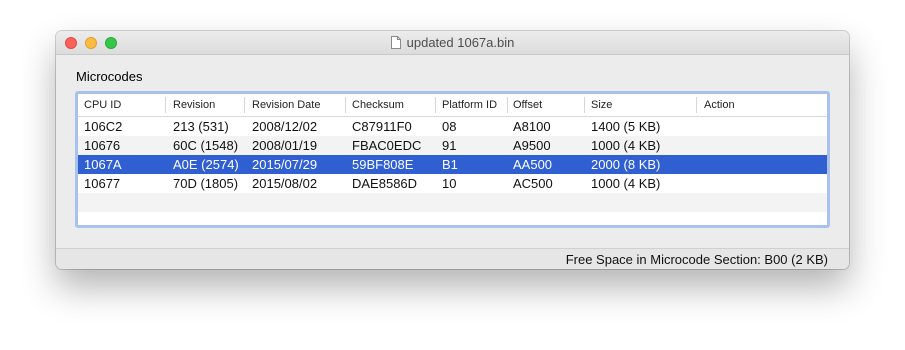  Describe the element at coordinates (103, 126) in the screenshot. I see `cell-cpu-id: 106C2` at that location.